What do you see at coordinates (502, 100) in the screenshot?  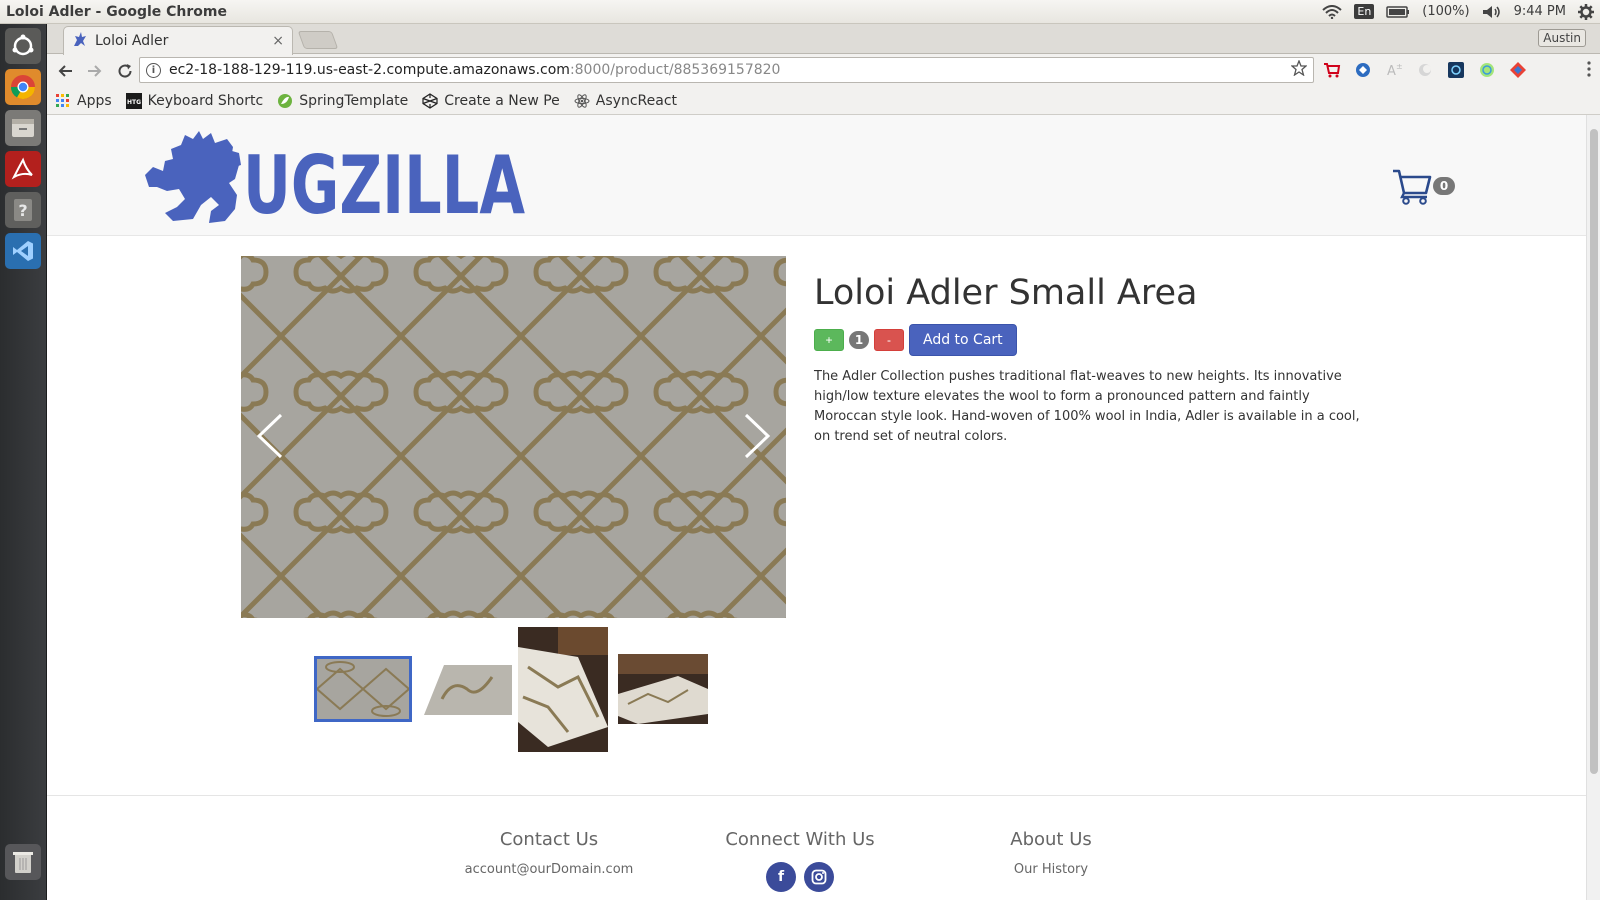 I see `bookmark-label: Create a New Pe` at bounding box center [502, 100].